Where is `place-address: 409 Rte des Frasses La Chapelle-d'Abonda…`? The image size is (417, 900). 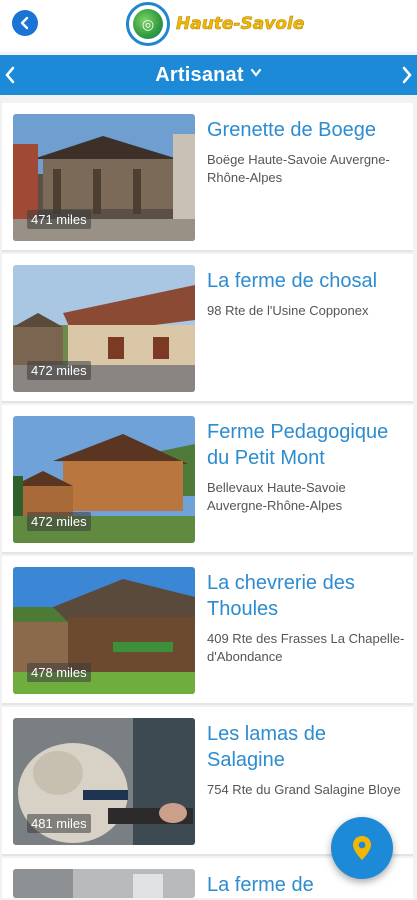 place-address: 409 Rte des Frasses La Chapelle-d'Abonda… is located at coordinates (306, 647).